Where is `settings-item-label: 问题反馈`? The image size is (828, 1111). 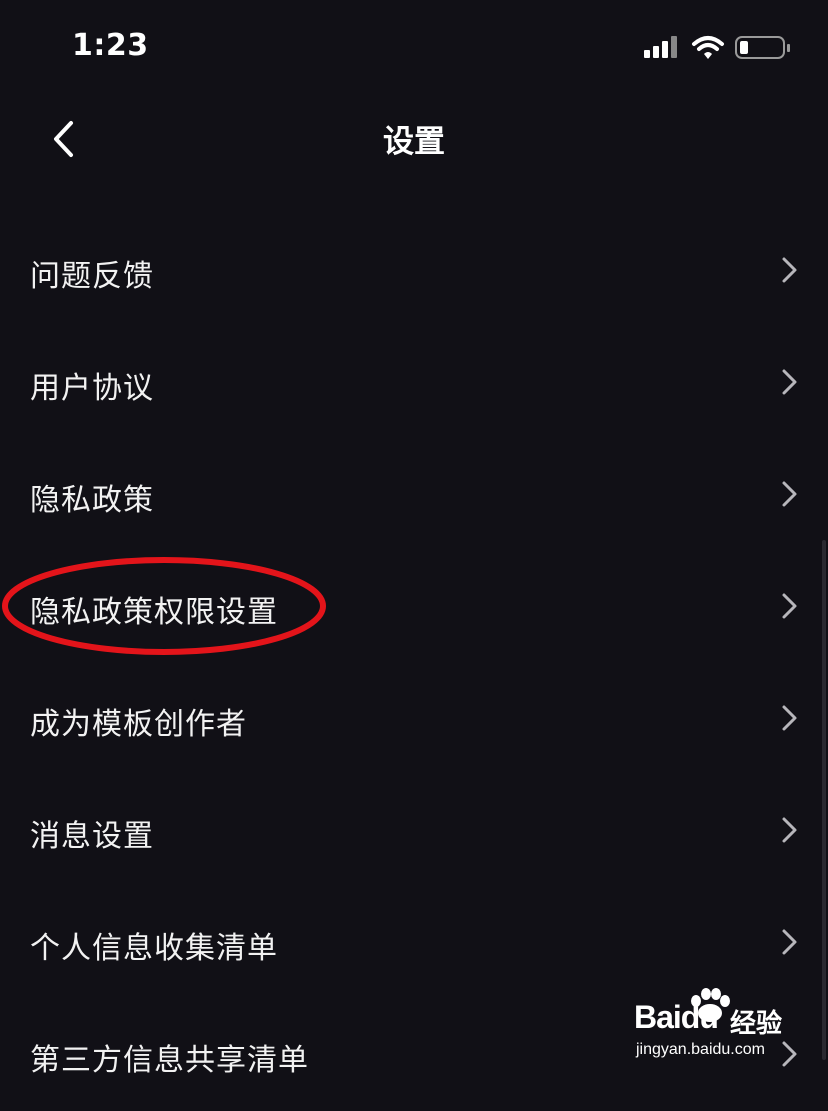
settings-item-label: 问题反馈 is located at coordinates (92, 276).